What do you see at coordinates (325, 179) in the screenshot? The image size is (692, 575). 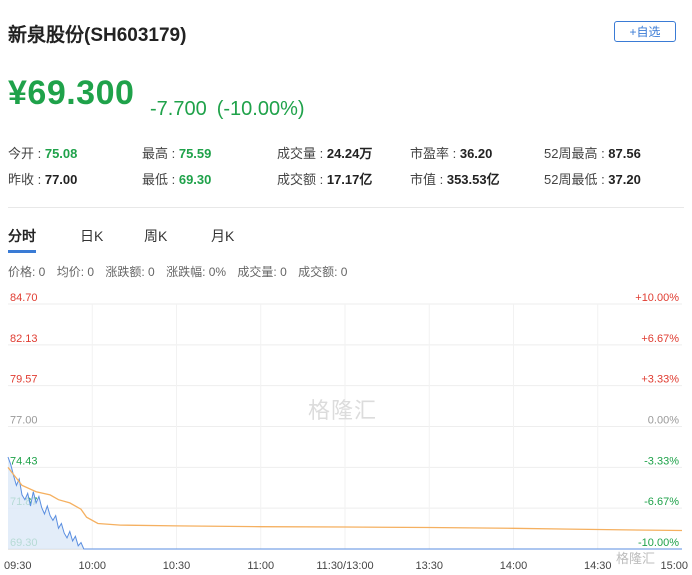 I see `stat-turnover: 成交额 : 17.17亿` at bounding box center [325, 179].